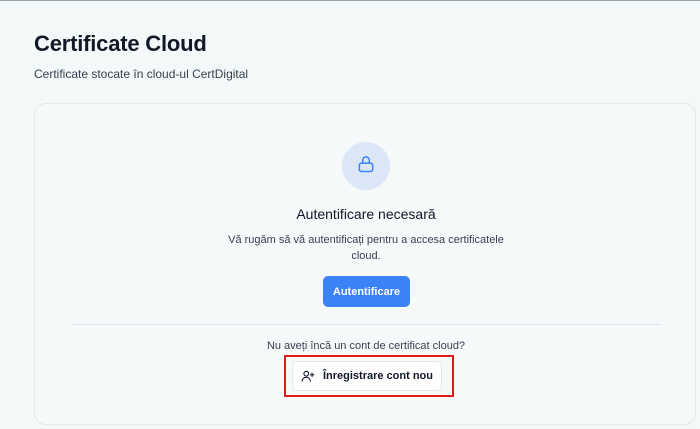 Image resolution: width=700 pixels, height=429 pixels. I want to click on register-button: Înregistrare cont nou, so click(367, 376).